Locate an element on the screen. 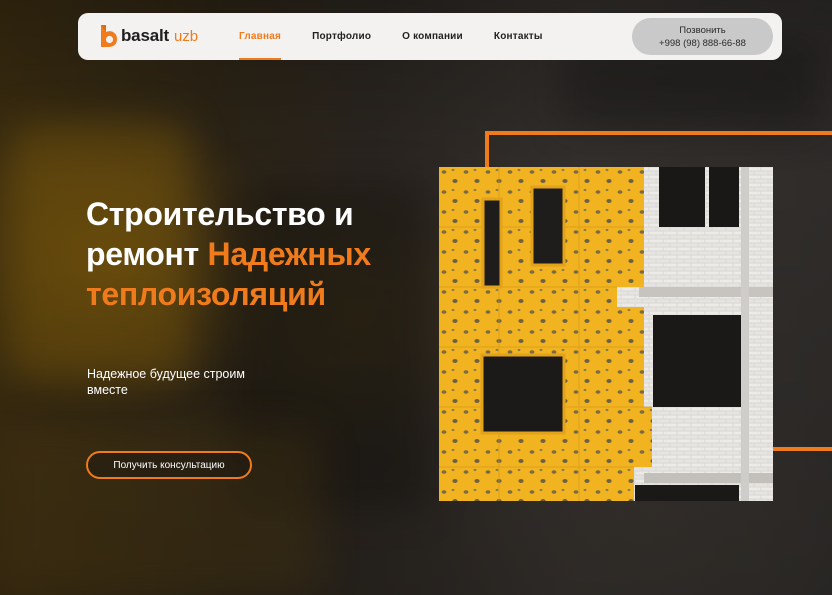 This screenshot has height=595, width=832. nav-item-contacts: Контакты is located at coordinates (518, 36).